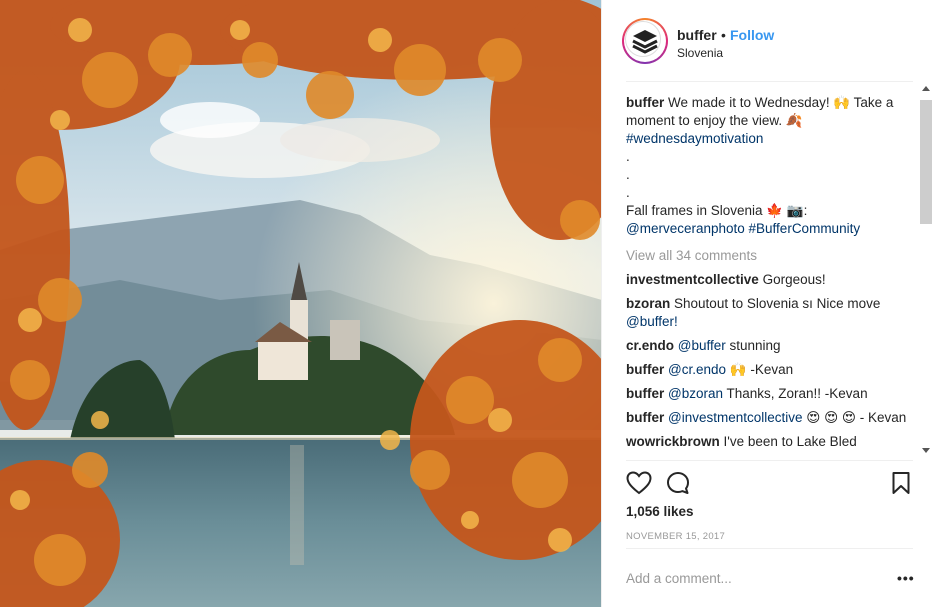 This screenshot has width=939, height=607. Describe the element at coordinates (702, 345) in the screenshot. I see `comment-mention: @buffer` at that location.